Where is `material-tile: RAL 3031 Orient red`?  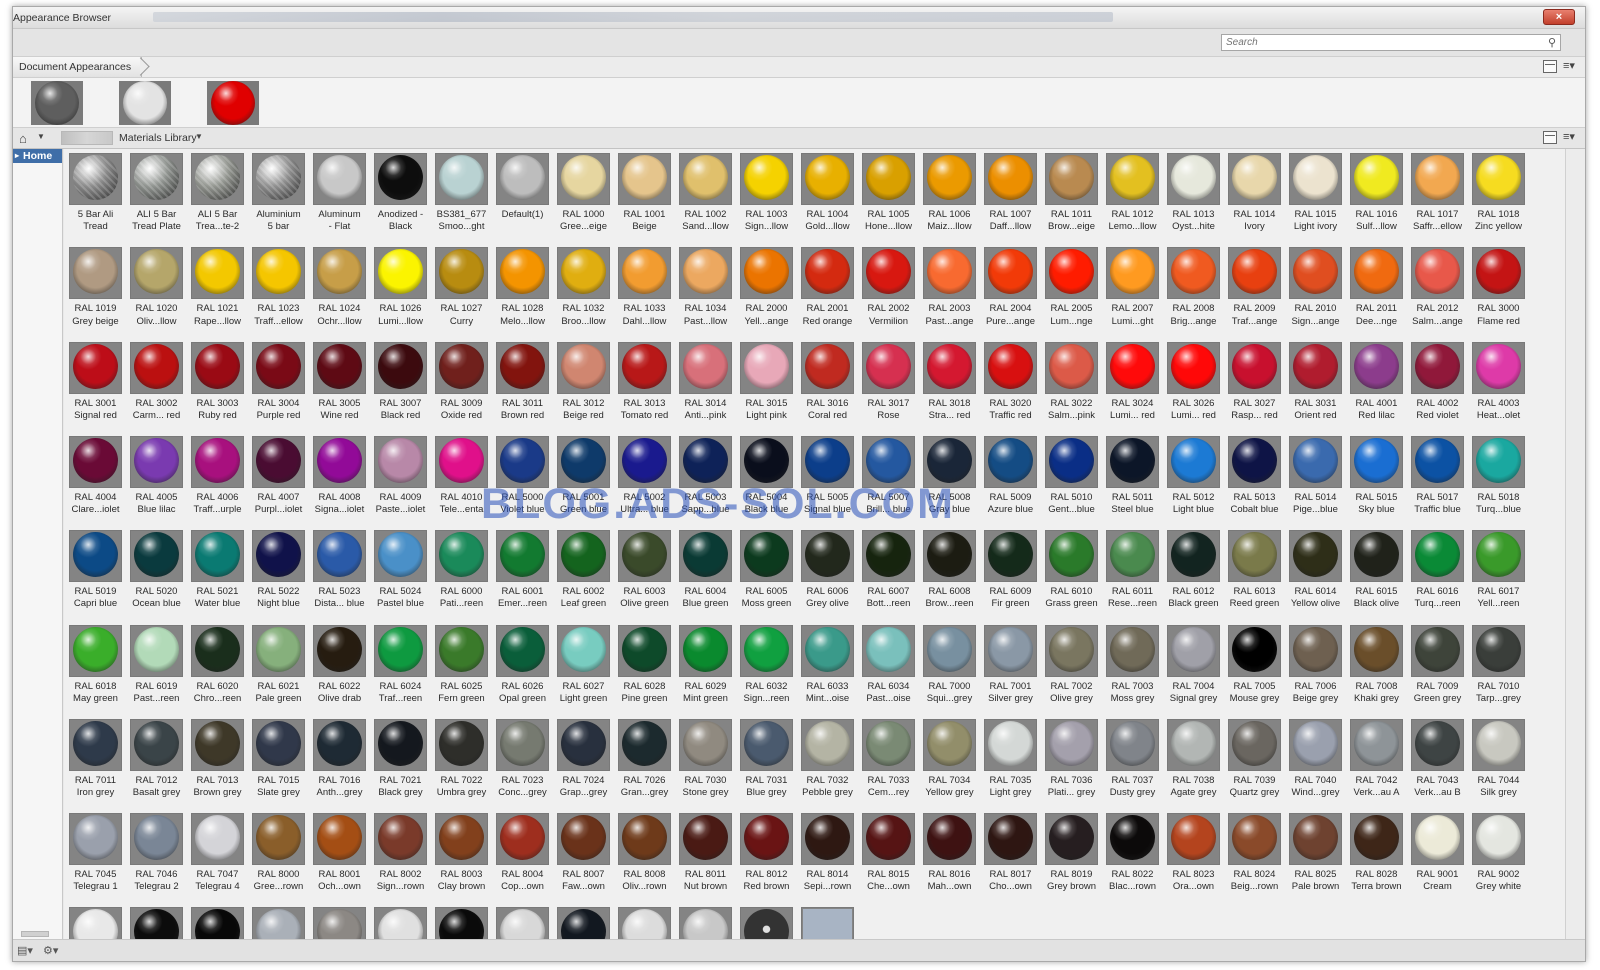 material-tile: RAL 3031 Orient red is located at coordinates (1315, 385).